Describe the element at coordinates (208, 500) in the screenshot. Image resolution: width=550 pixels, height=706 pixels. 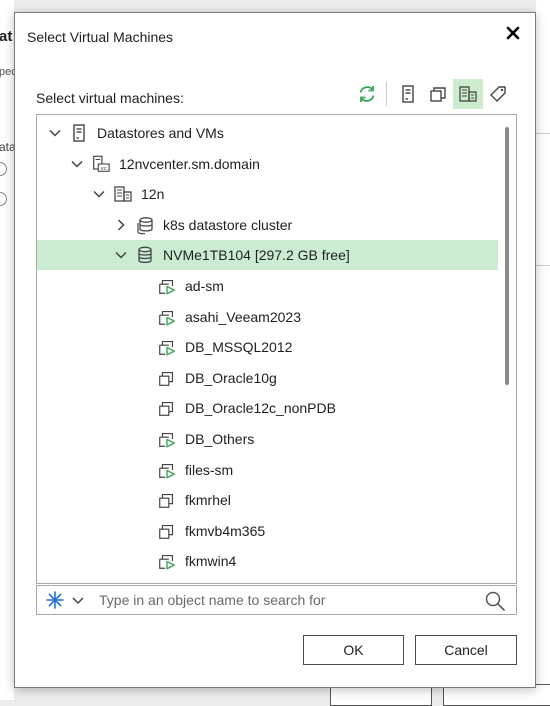
I see `tree-node-label: fkmrhel` at that location.